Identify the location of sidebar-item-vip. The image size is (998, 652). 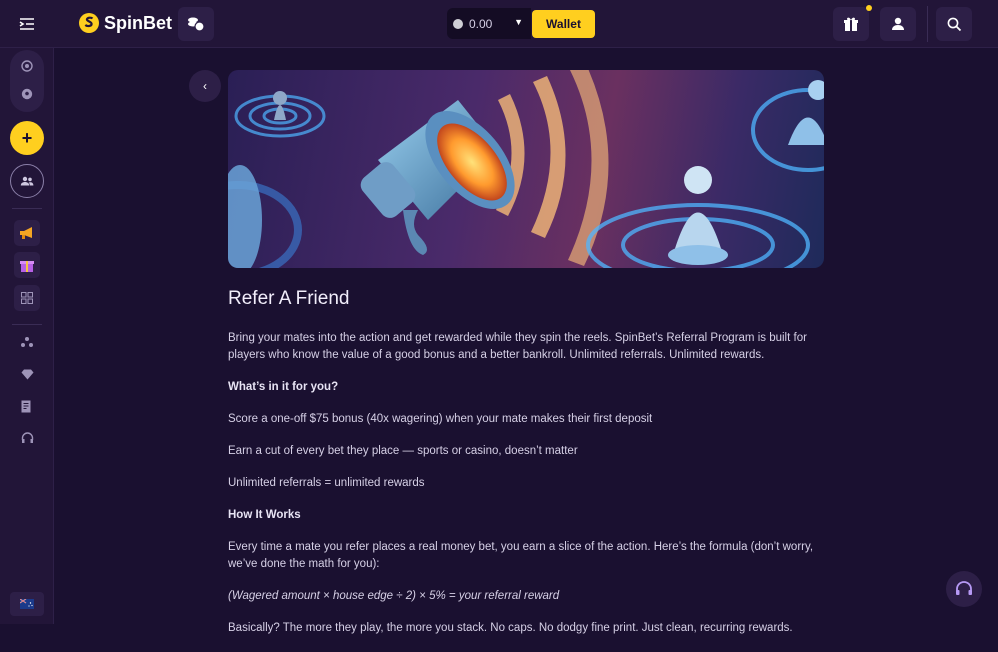
(27, 374).